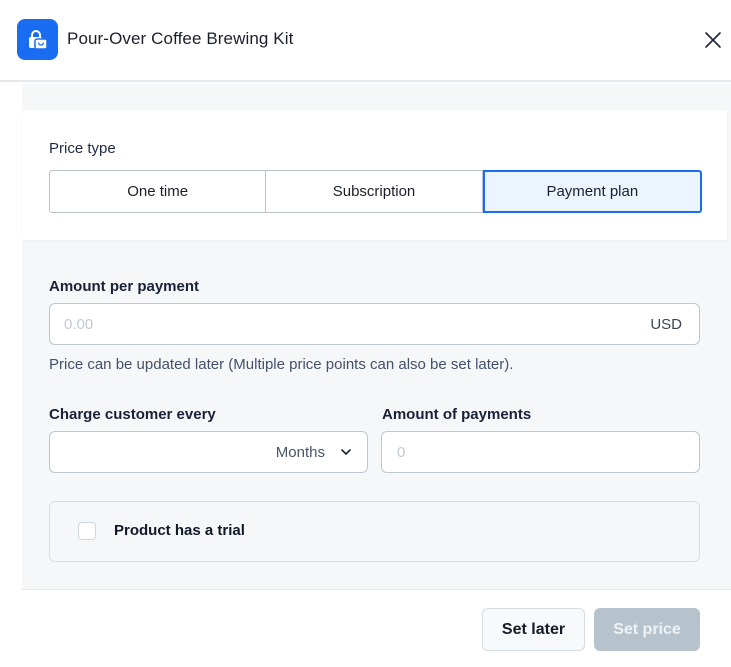  What do you see at coordinates (457, 414) in the screenshot?
I see `amount-of-payments-label: Amount of payments` at bounding box center [457, 414].